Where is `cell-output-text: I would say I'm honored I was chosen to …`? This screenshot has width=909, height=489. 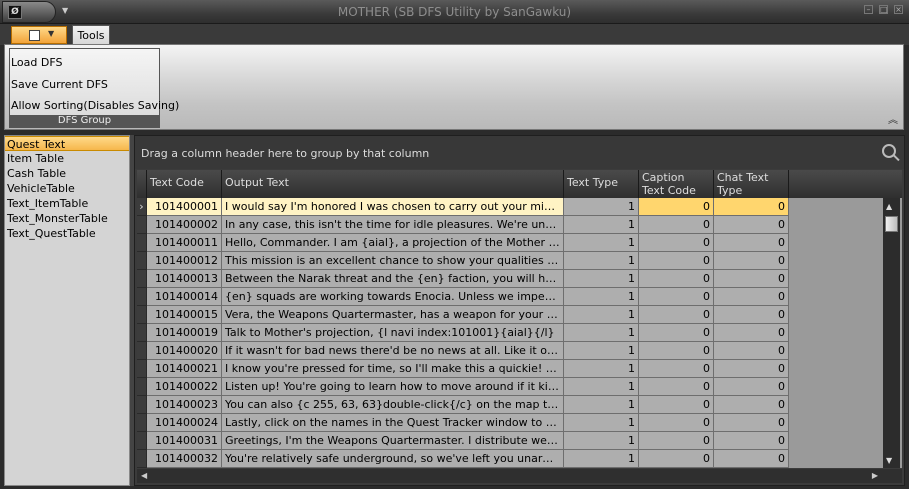 cell-output-text: I would say I'm honored I was chosen to … is located at coordinates (393, 207).